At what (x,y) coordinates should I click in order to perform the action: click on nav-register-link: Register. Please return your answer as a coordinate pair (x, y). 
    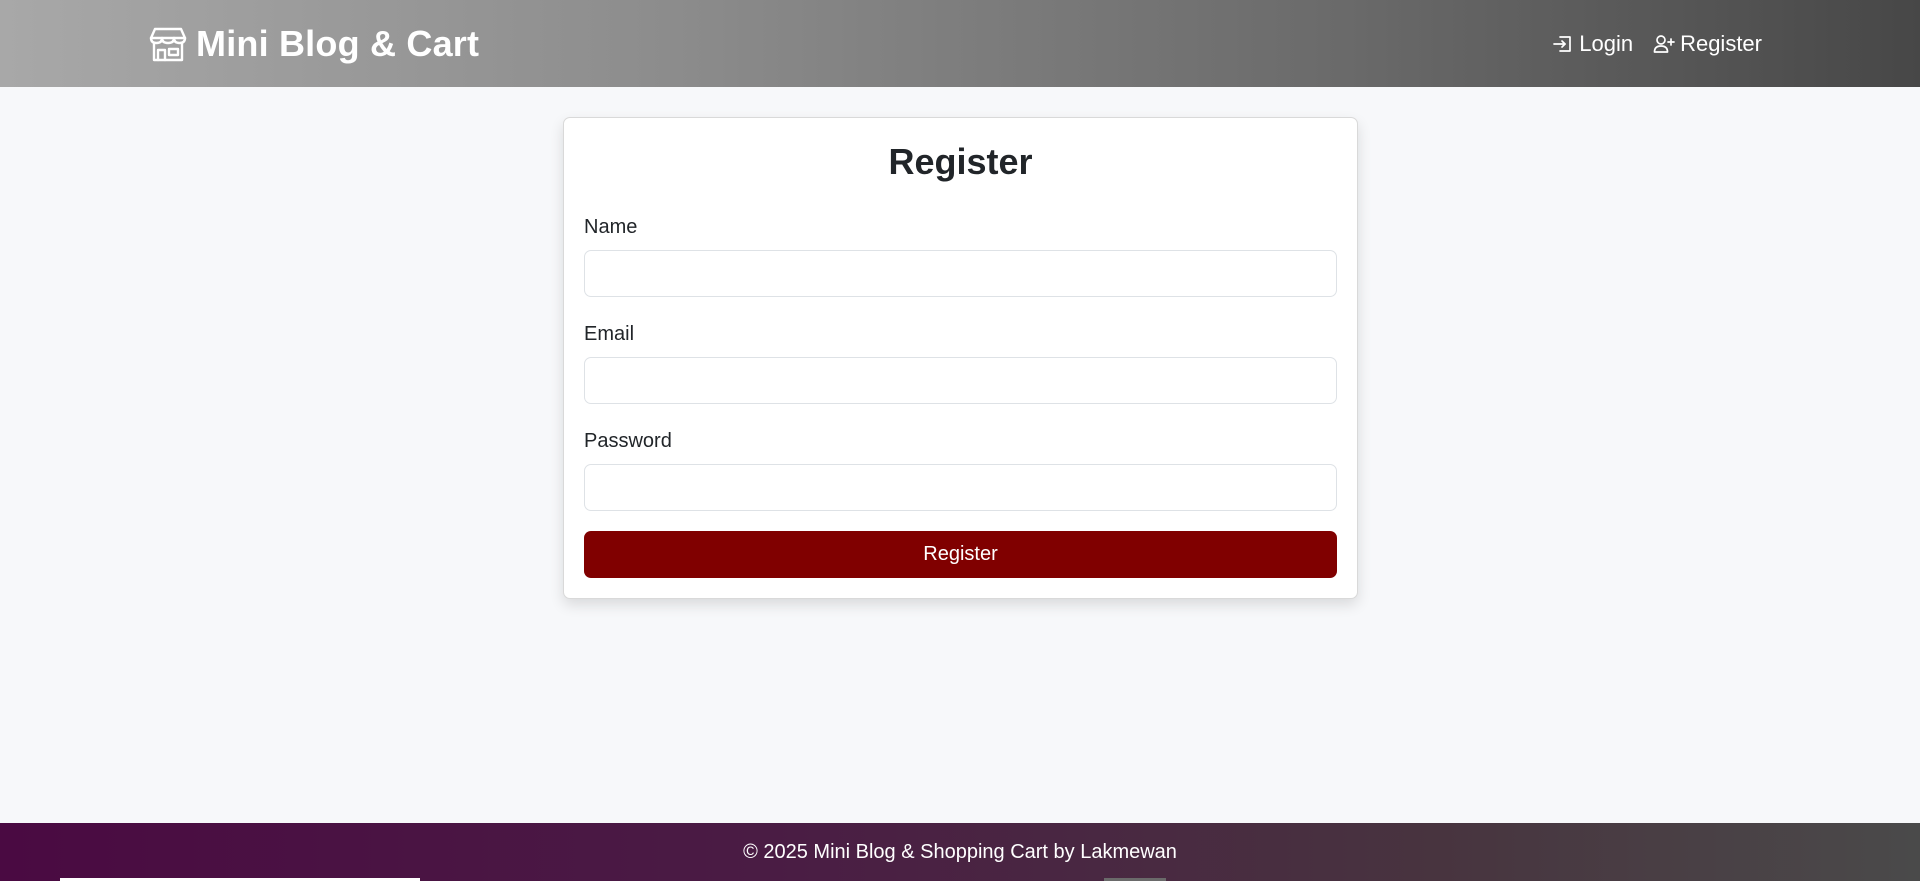
    Looking at the image, I should click on (1707, 44).